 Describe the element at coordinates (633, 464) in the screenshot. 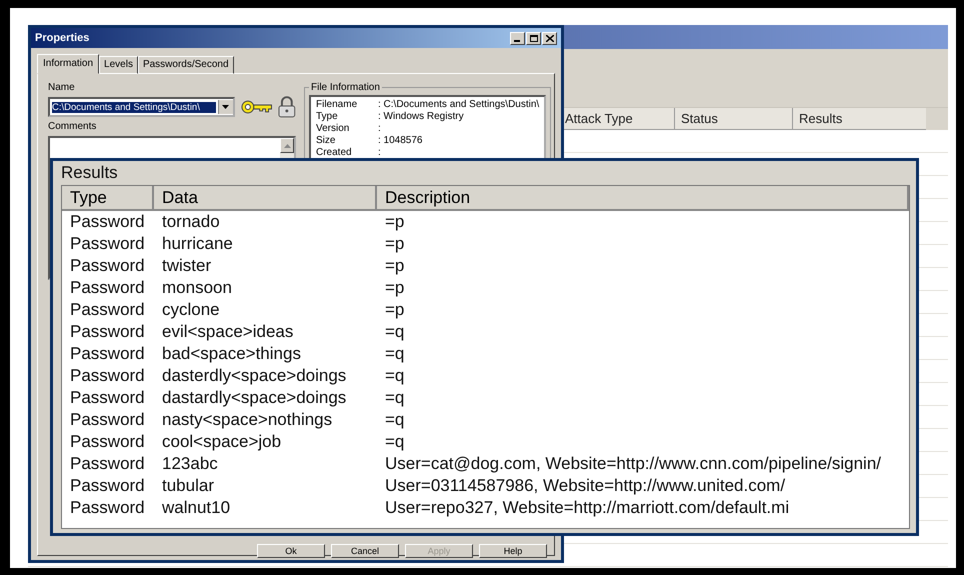

I see `table-cell-text: User=cat@dog.com, Website=http://www.cnn.com/pipeline/signin/` at that location.